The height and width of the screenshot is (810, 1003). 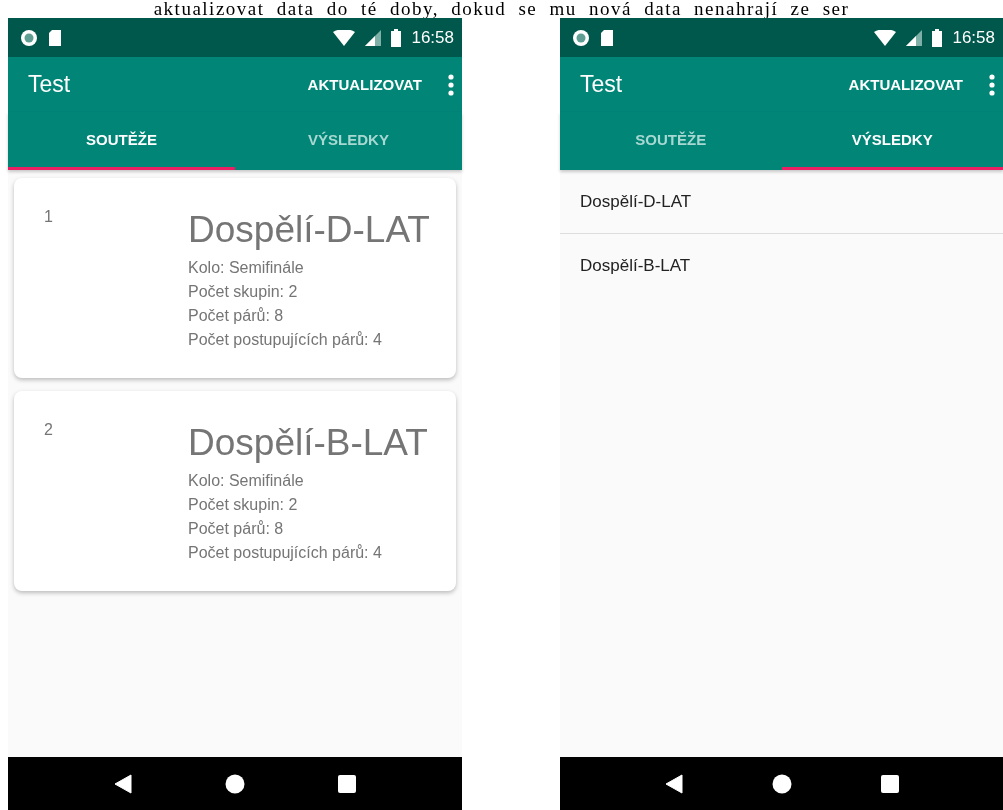 I want to click on competition-card: 2 Dospělí-B-LAT Kolo: Semifinále Počet skupin: 2 Počet párů: 8 Počet postupujících párů: 4, so click(x=235, y=491).